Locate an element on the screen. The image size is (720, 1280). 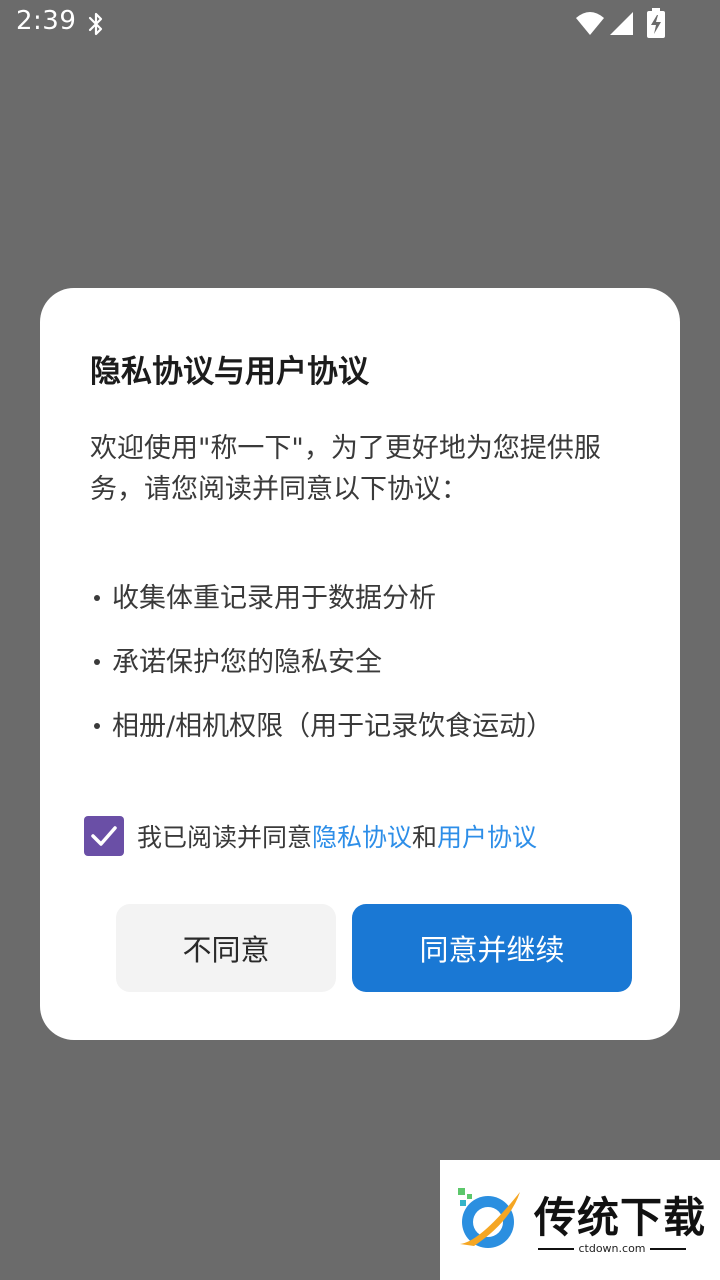
bullet-text: 收集体重记录用于数据分析 is located at coordinates (274, 598).